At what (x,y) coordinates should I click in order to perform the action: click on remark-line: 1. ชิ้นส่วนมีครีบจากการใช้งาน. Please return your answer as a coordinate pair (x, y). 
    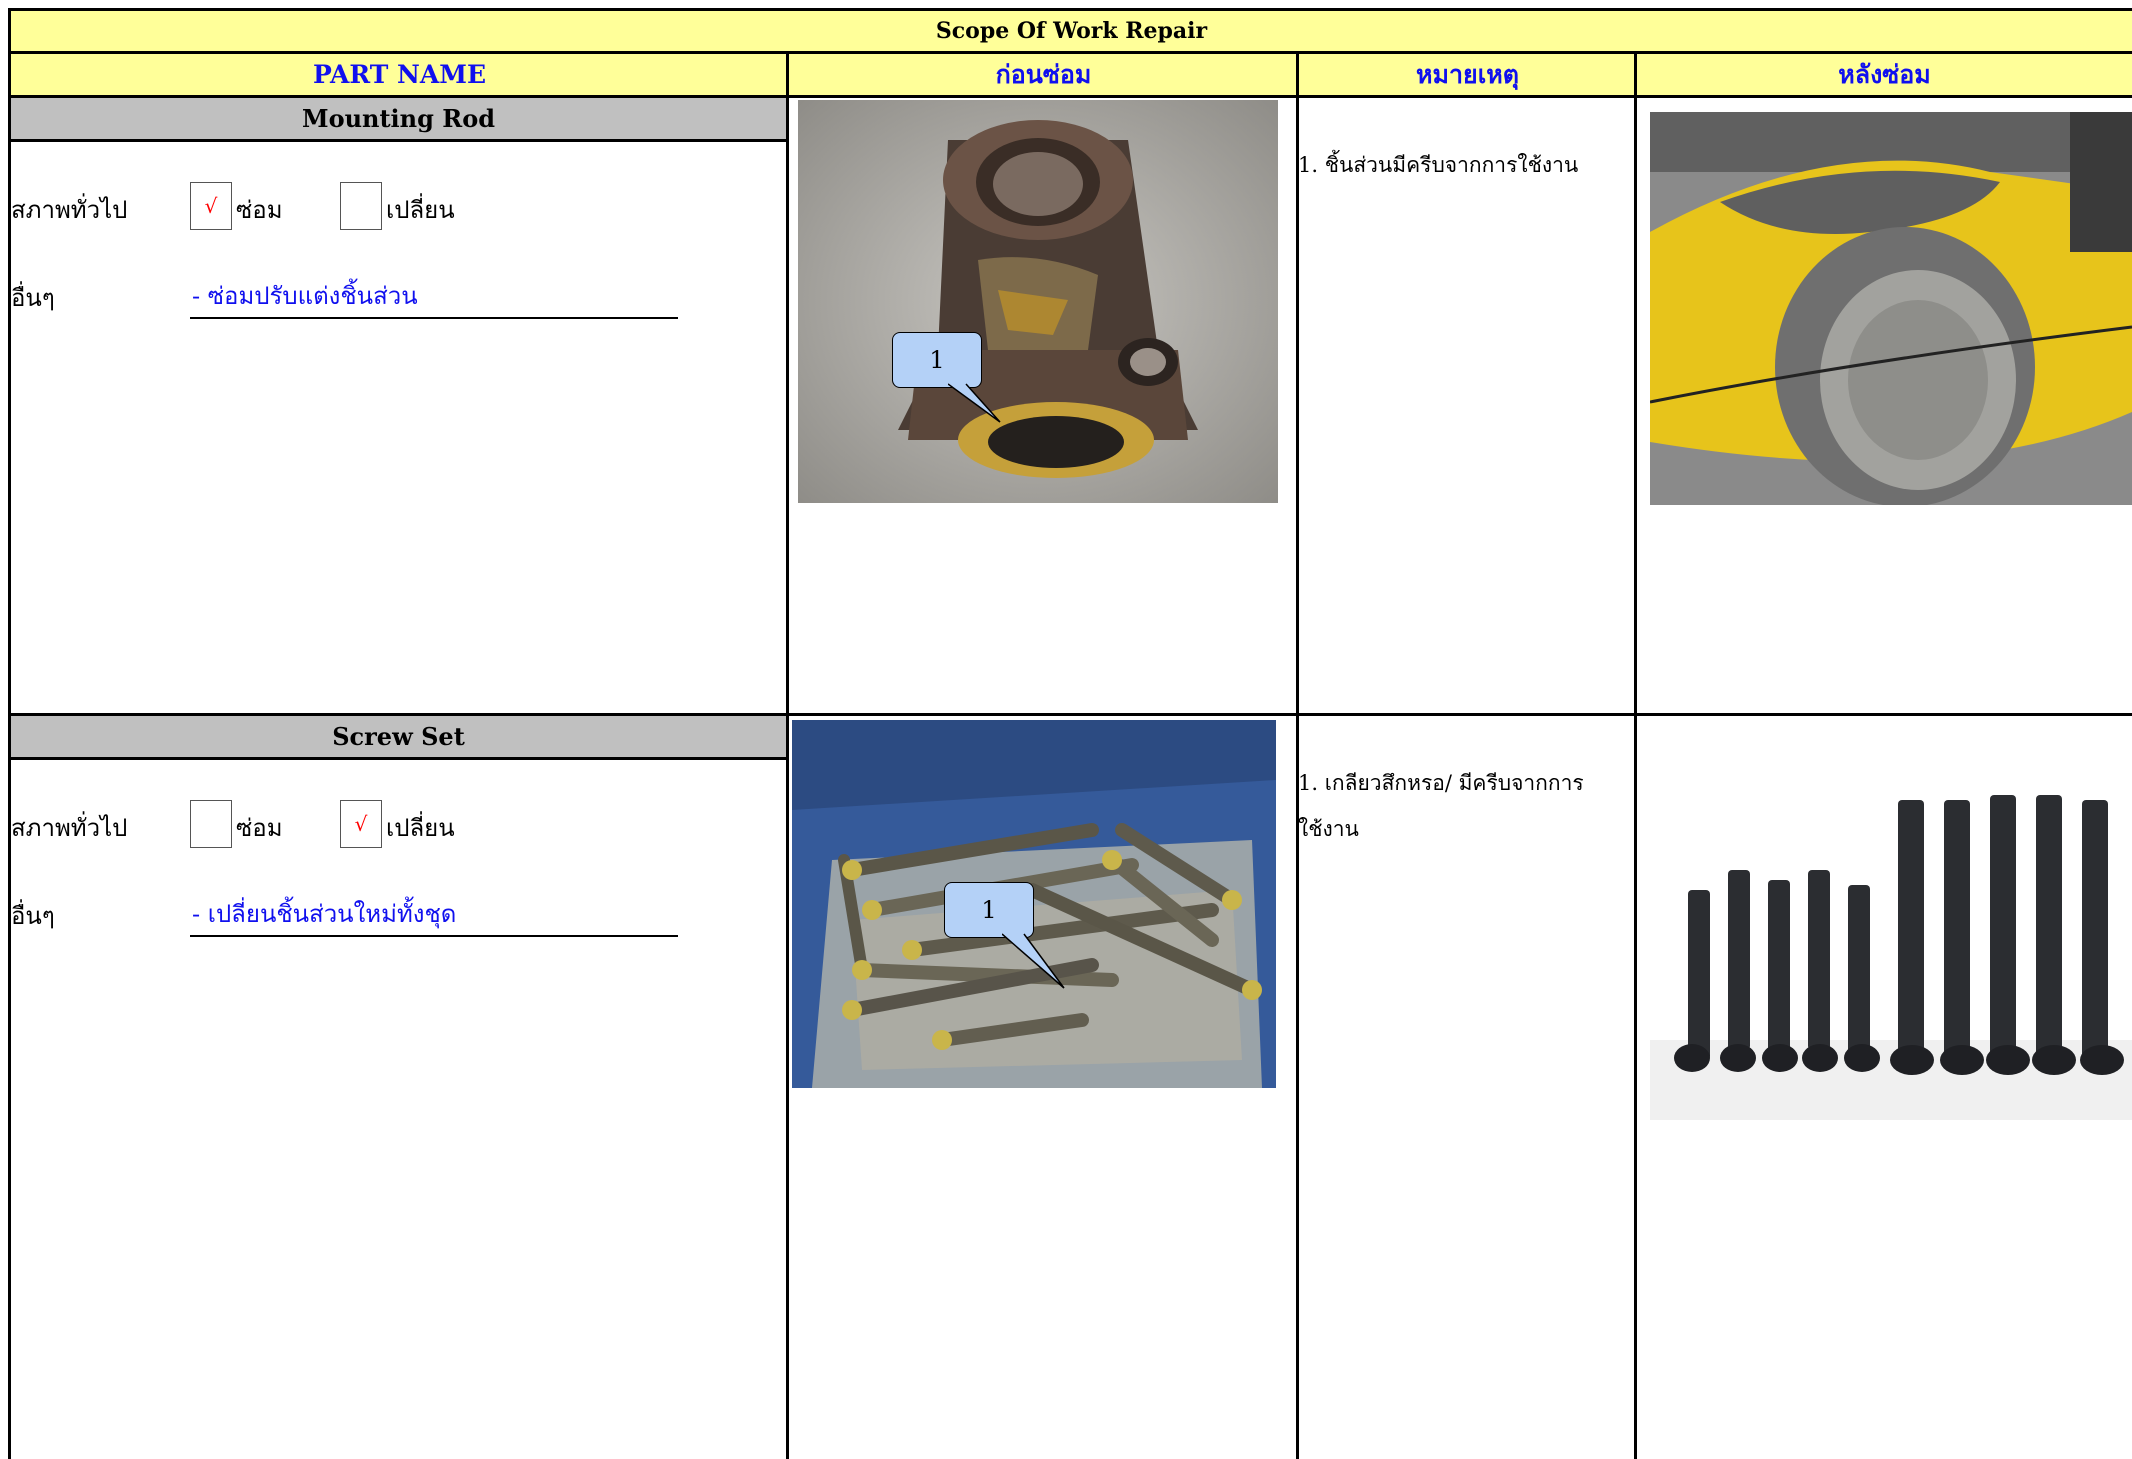
    Looking at the image, I should click on (1438, 165).